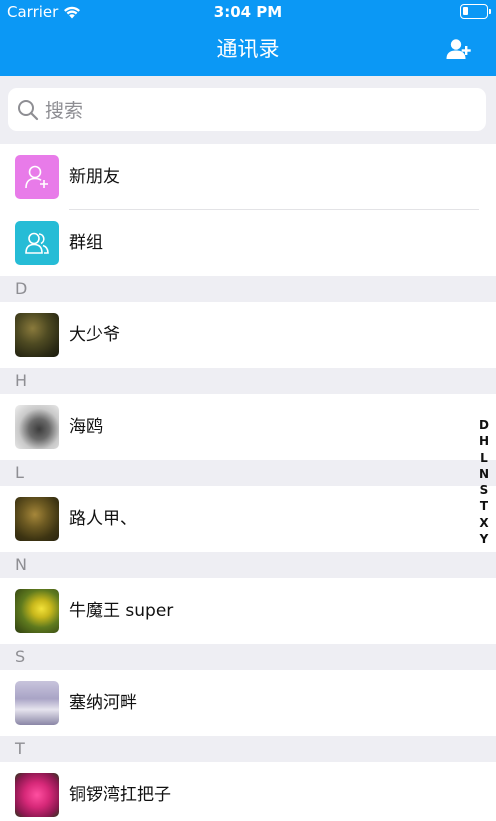  Describe the element at coordinates (248, 657) in the screenshot. I see `section-header-s: S` at that location.